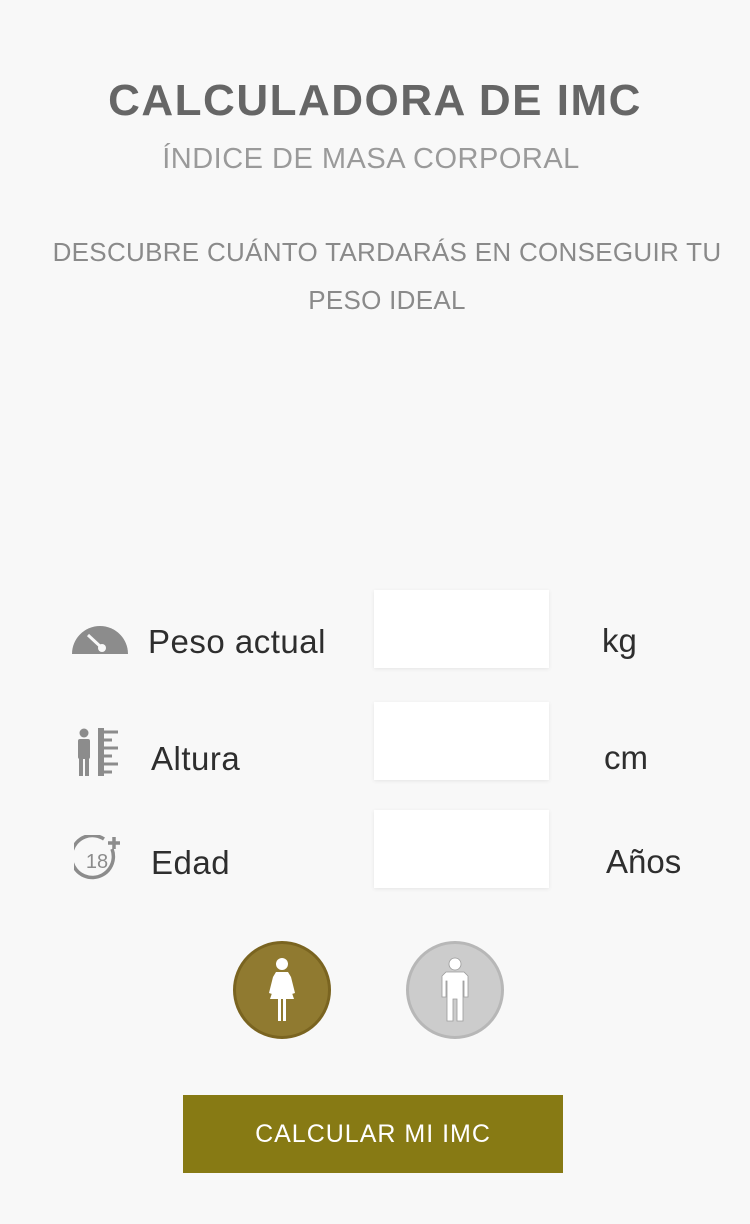 The width and height of the screenshot is (750, 1224). What do you see at coordinates (461, 741) in the screenshot?
I see `height-input` at bounding box center [461, 741].